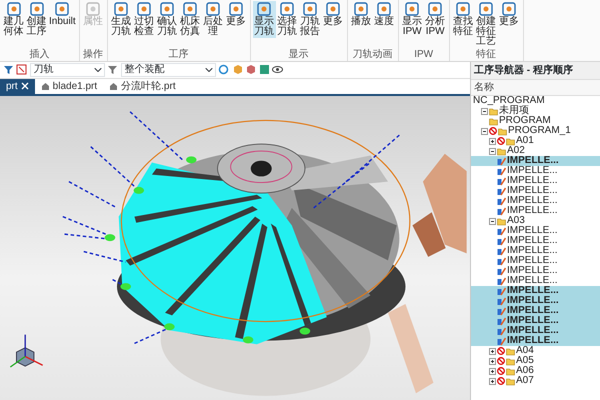  Describe the element at coordinates (190, 19) in the screenshot. I see `ribbon-button: 机床仿真` at that location.